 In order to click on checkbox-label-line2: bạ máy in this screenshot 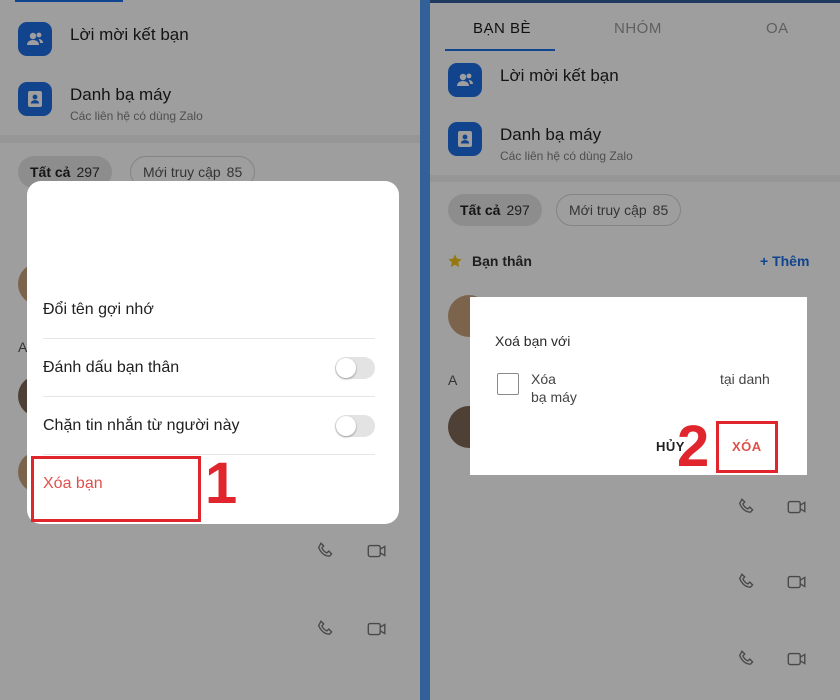, I will do `click(554, 397)`.